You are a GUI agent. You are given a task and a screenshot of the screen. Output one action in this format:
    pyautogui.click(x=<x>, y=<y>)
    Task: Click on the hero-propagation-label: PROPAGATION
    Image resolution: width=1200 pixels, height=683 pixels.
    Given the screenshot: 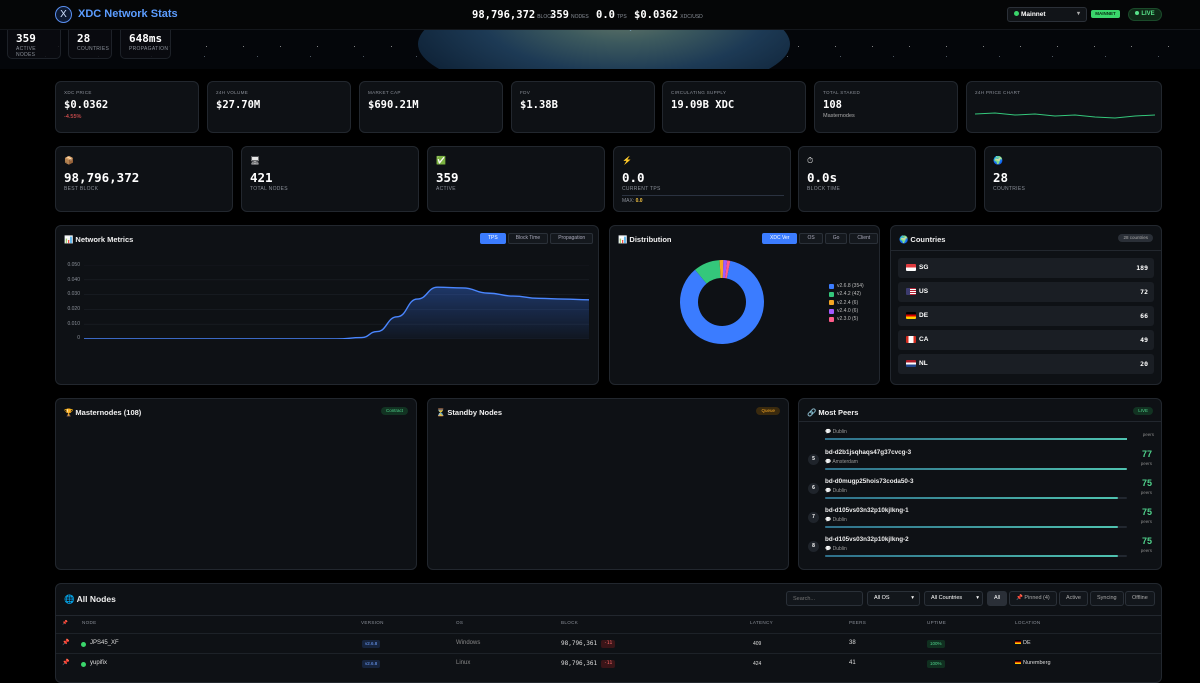 What is the action you would take?
    pyautogui.click(x=149, y=49)
    